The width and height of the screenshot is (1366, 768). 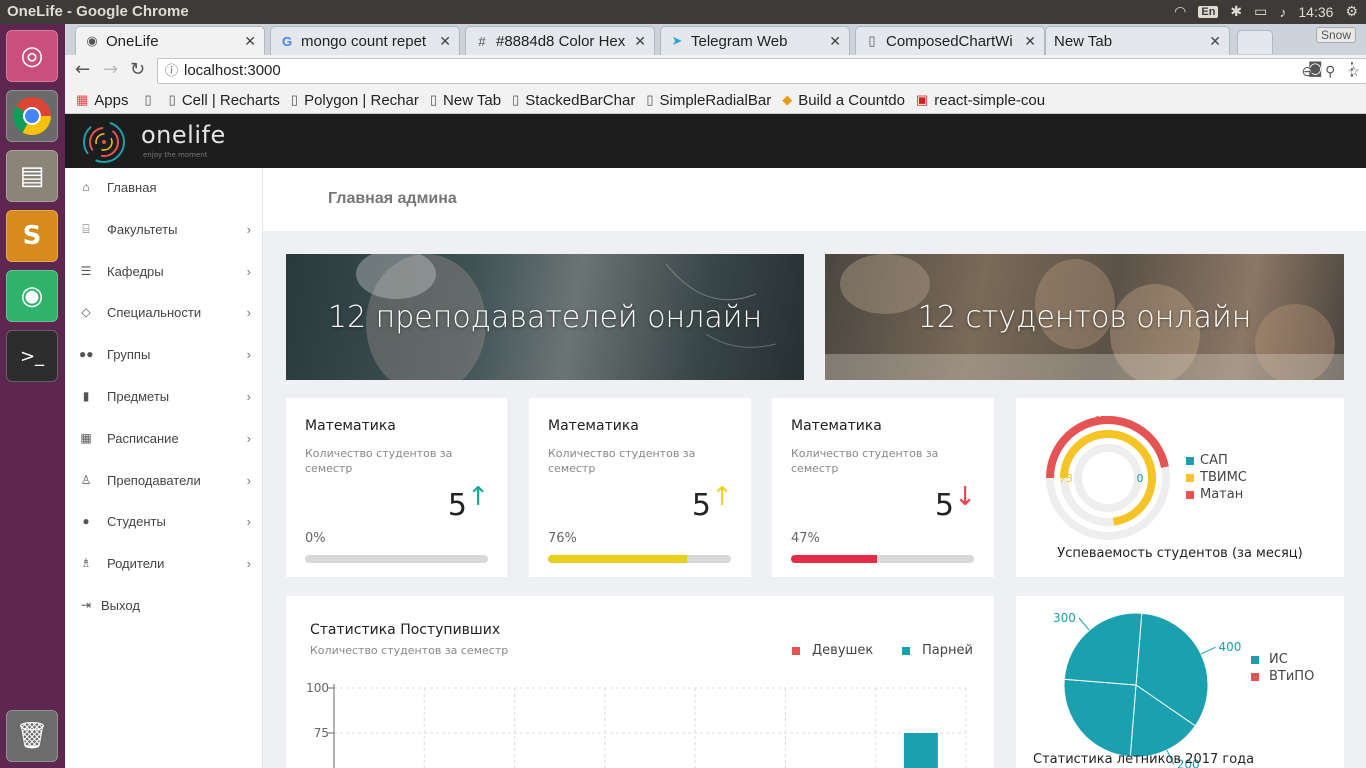 What do you see at coordinates (545, 317) in the screenshot?
I see `teachers-online-banner: 12 преподавателей онлайн` at bounding box center [545, 317].